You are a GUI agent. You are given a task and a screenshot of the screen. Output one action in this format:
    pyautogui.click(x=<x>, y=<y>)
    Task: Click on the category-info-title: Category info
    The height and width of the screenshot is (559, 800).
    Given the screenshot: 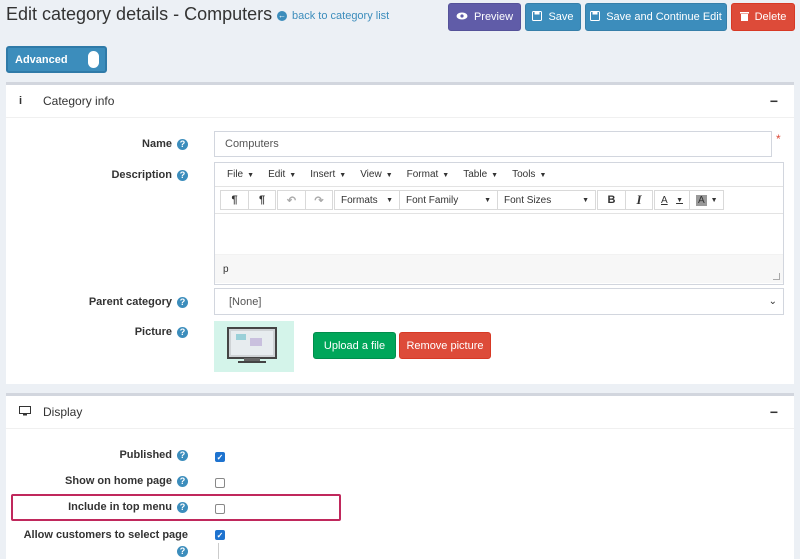 What is the action you would take?
    pyautogui.click(x=79, y=101)
    